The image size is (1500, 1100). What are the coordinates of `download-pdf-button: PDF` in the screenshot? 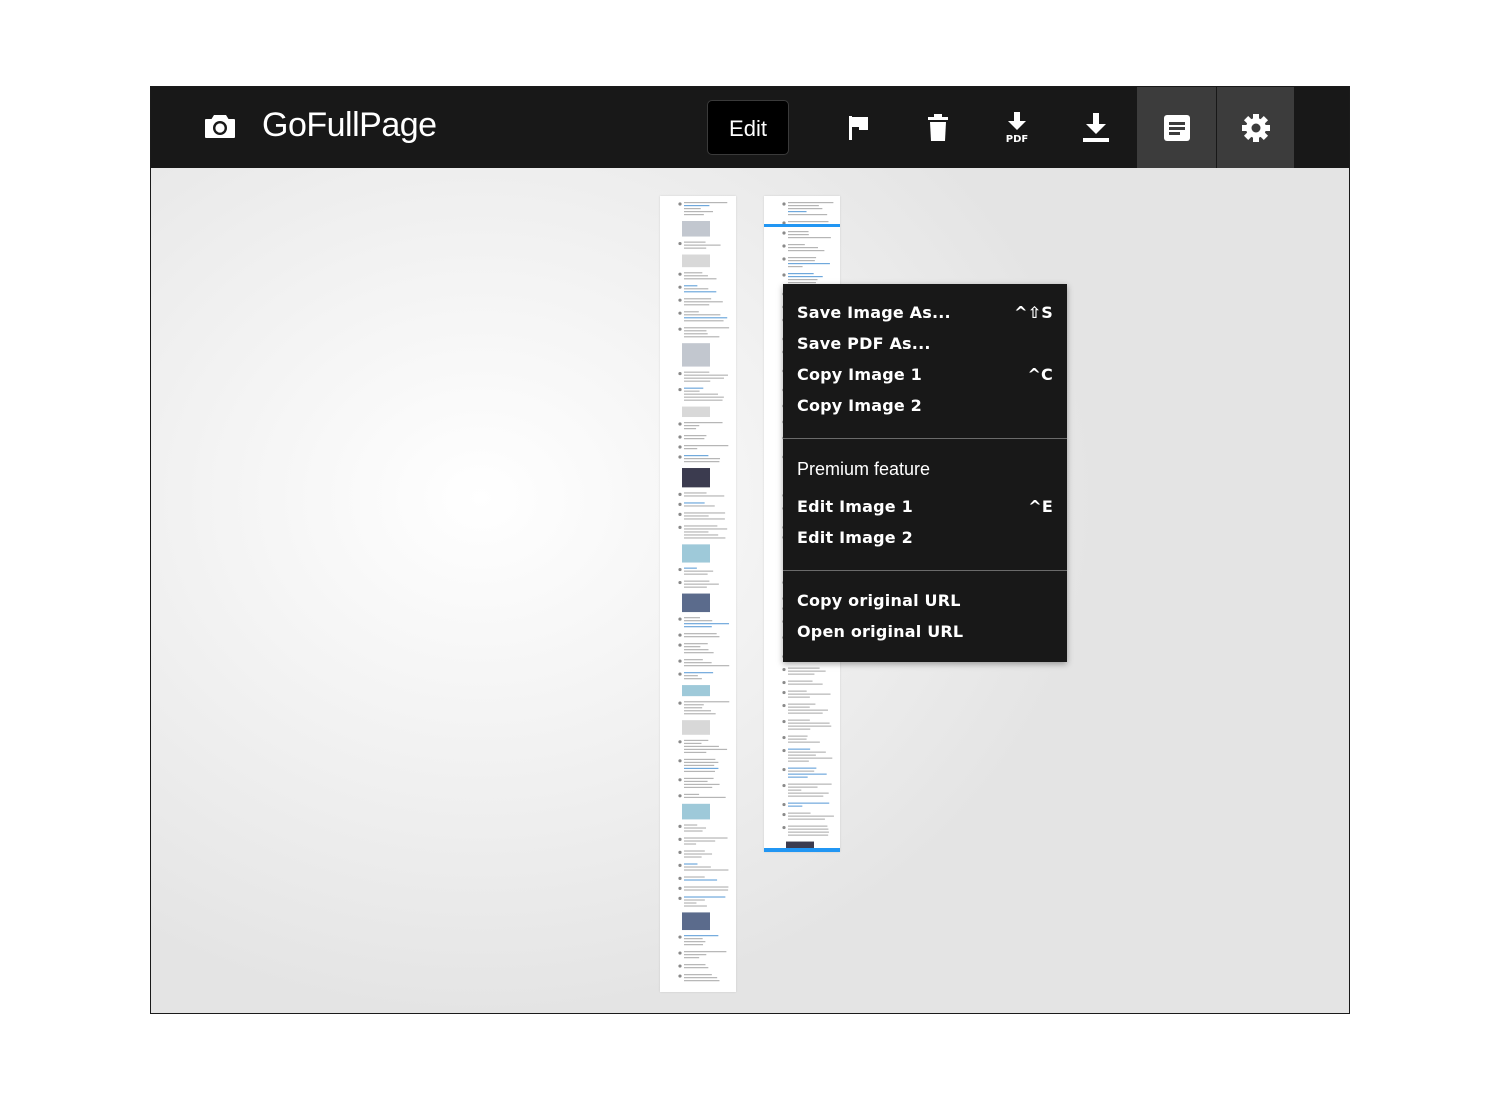 It's located at (1016, 127).